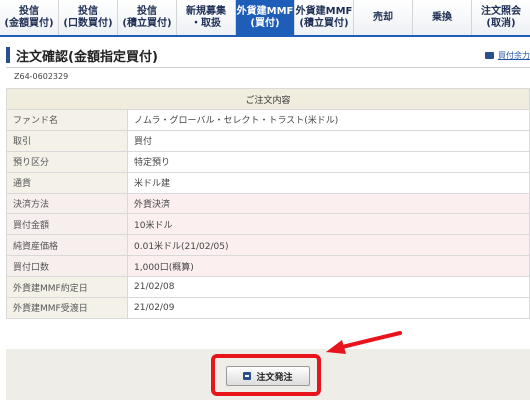 The image size is (530, 400). I want to click on window-icon, so click(489, 55).